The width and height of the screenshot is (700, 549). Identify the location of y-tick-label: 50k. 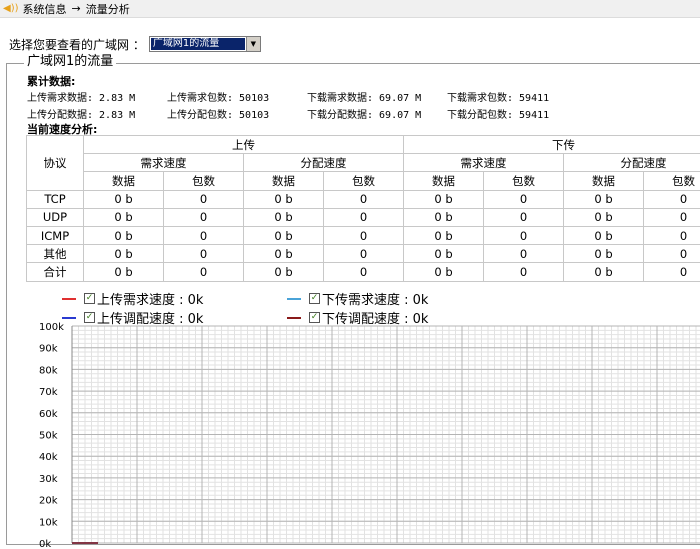
(48, 436).